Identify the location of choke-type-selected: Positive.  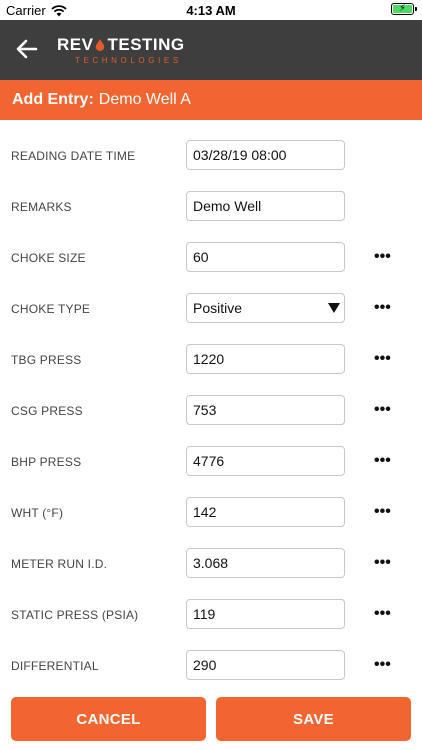
(218, 308).